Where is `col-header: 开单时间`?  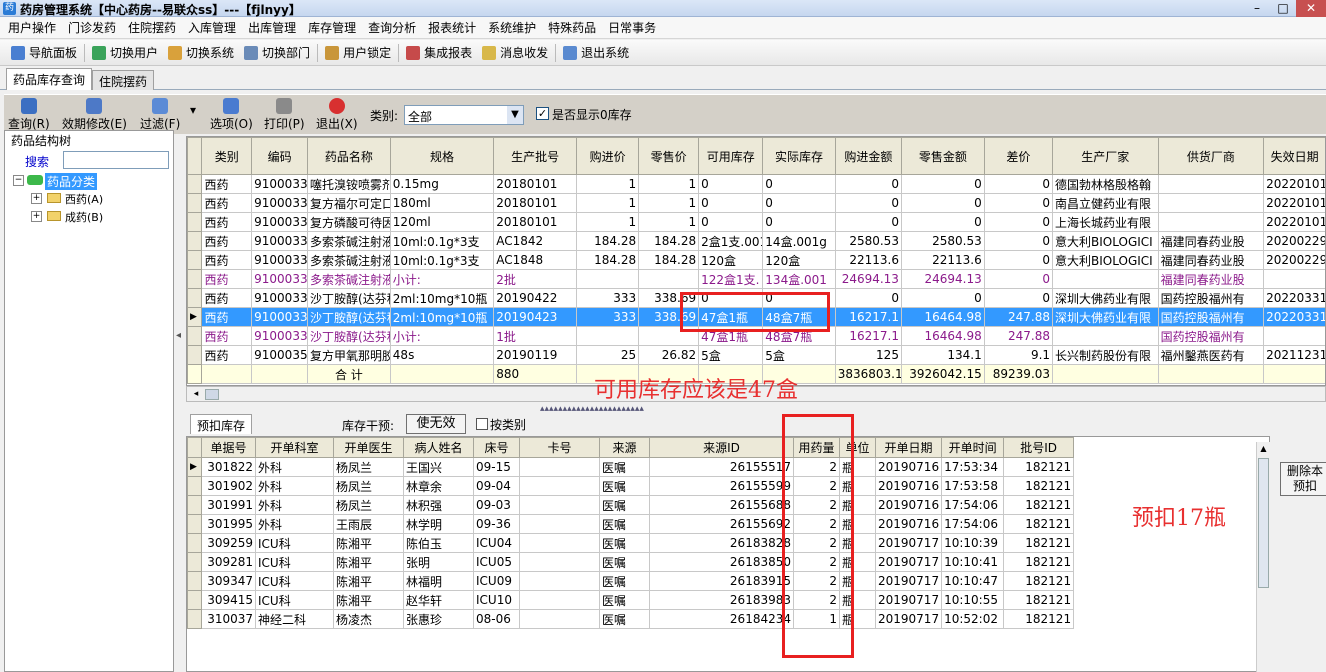 col-header: 开单时间 is located at coordinates (973, 447).